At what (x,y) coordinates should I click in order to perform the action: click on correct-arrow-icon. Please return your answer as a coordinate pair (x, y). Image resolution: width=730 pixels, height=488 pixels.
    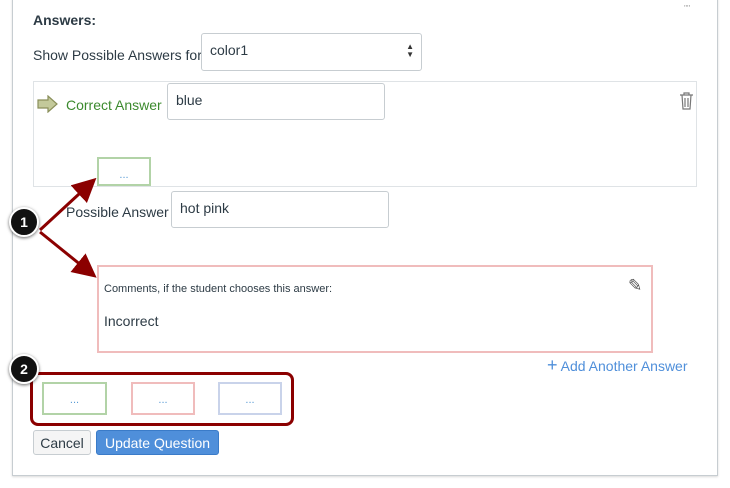
    Looking at the image, I should click on (47, 104).